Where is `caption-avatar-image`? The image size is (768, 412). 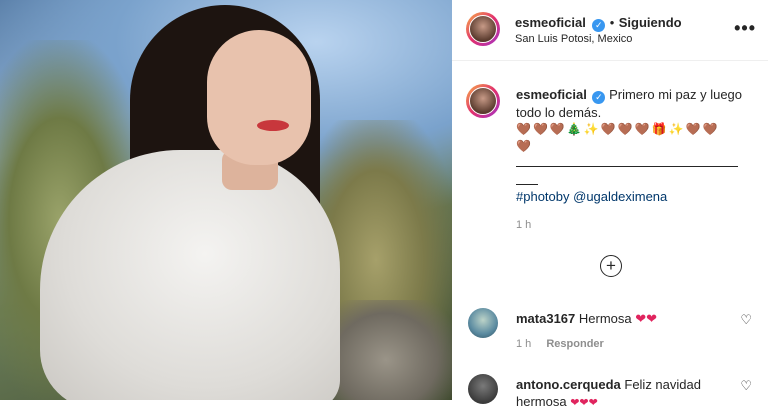 caption-avatar-image is located at coordinates (483, 101).